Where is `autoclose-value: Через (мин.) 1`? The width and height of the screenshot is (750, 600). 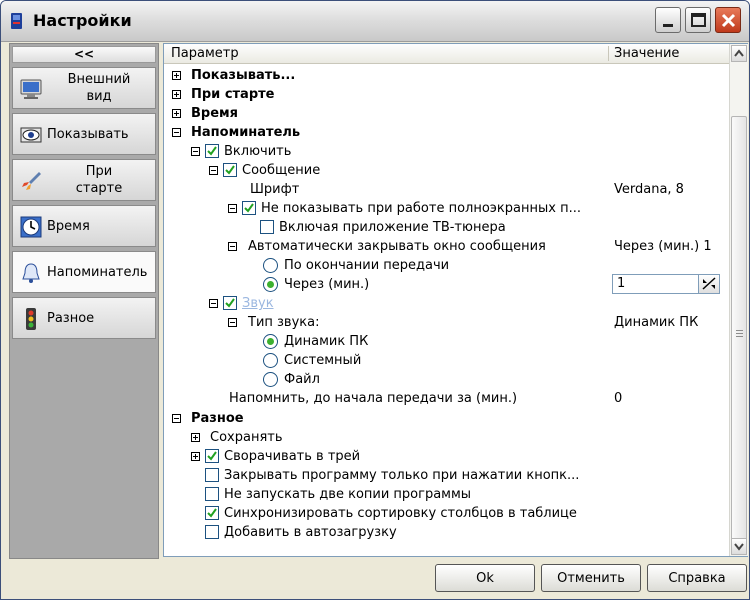
autoclose-value: Через (мин.) 1 is located at coordinates (663, 246).